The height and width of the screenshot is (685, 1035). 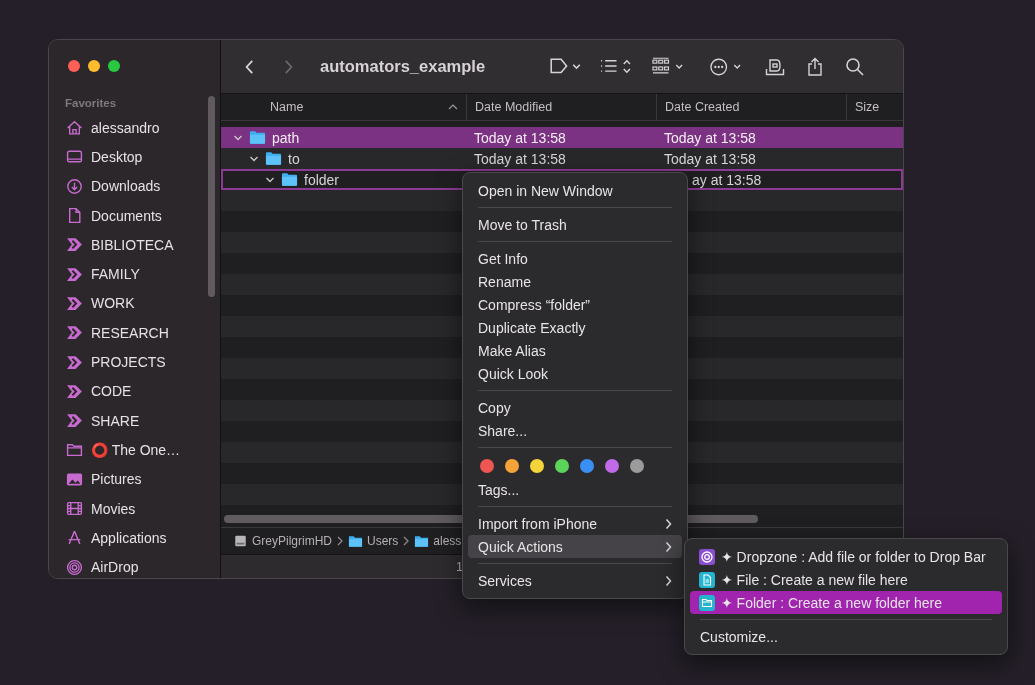 I want to click on path-item: aless, so click(x=438, y=541).